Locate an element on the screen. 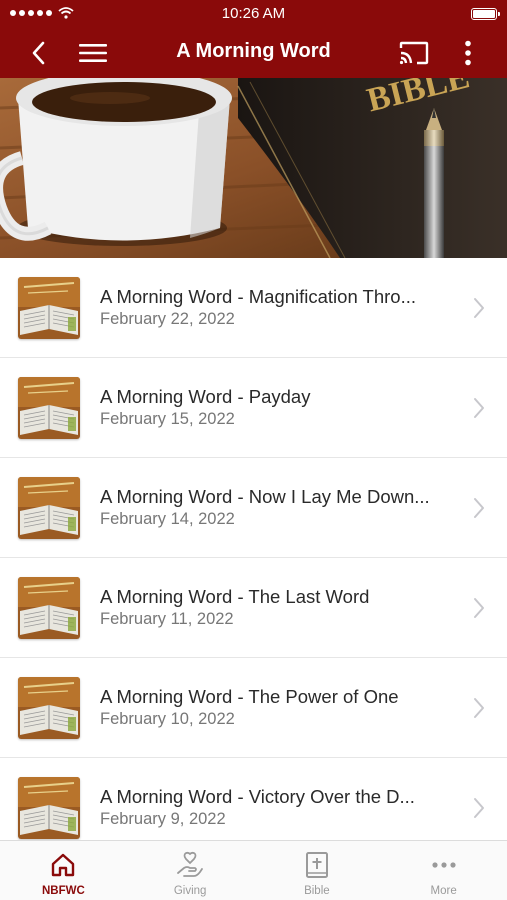 The height and width of the screenshot is (900, 507). item-date: February 22, 2022 is located at coordinates (167, 319).